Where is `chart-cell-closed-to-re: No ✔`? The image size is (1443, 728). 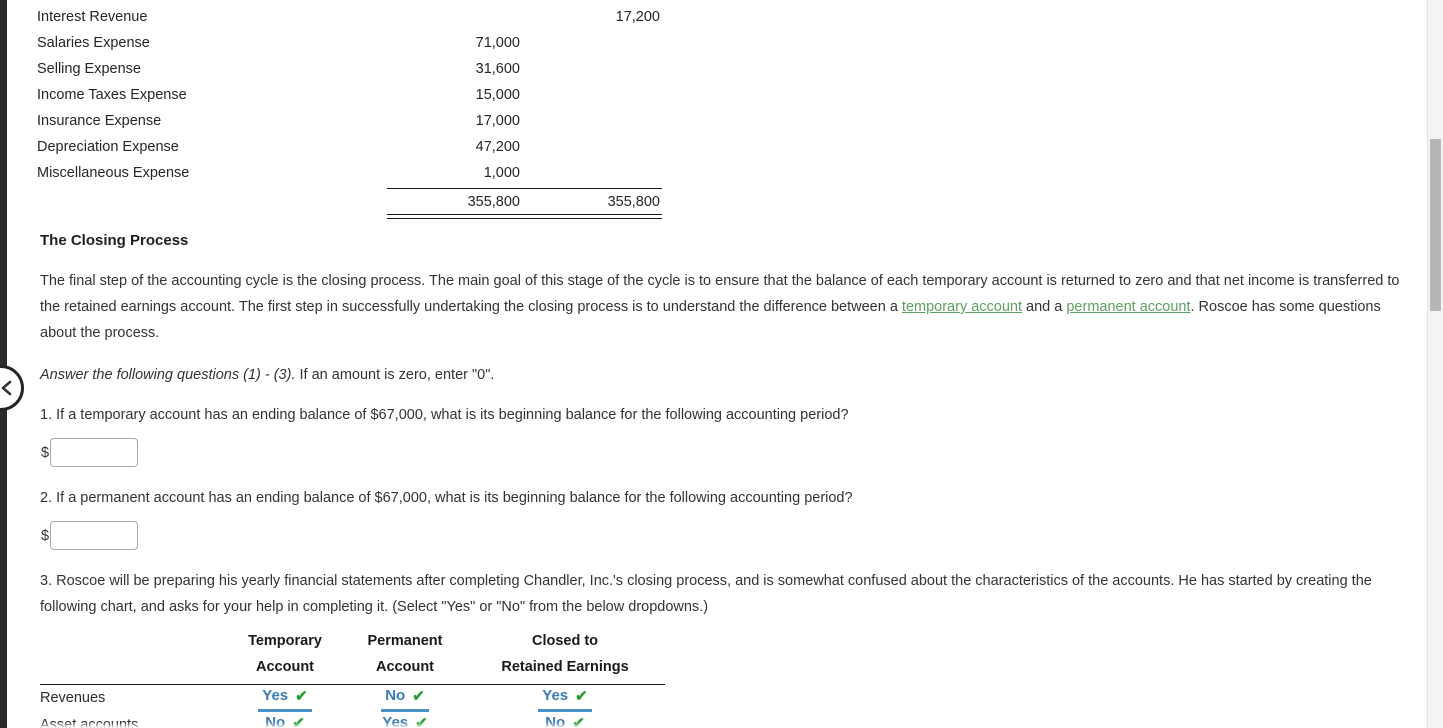
chart-cell-closed-to-re: No ✔ is located at coordinates (565, 720).